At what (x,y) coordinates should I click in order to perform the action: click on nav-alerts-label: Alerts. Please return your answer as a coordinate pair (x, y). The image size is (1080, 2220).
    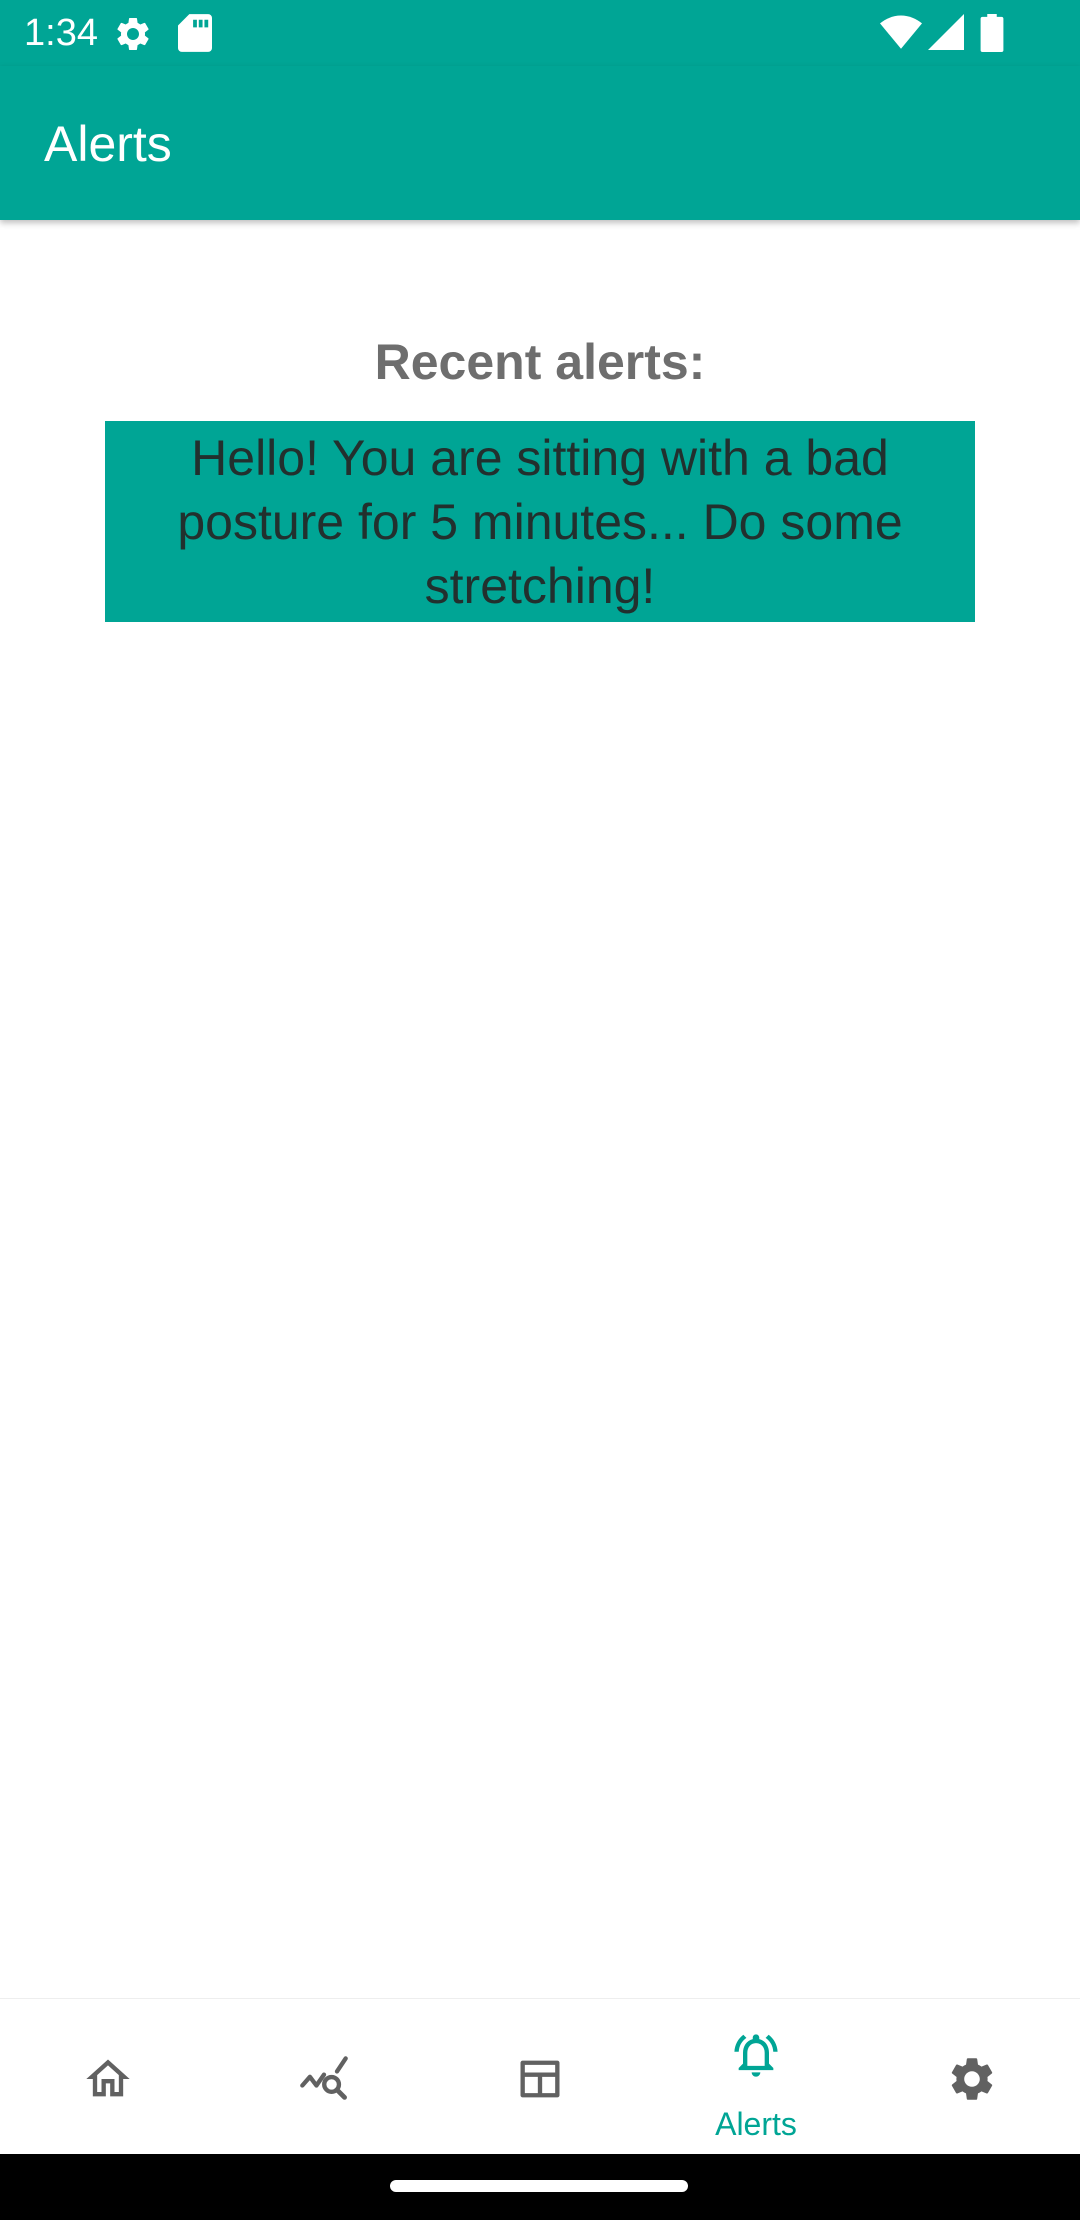
    Looking at the image, I should click on (756, 2124).